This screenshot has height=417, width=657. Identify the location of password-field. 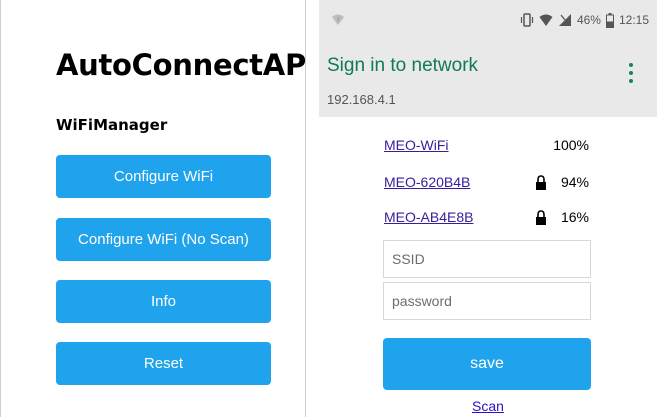
(487, 301).